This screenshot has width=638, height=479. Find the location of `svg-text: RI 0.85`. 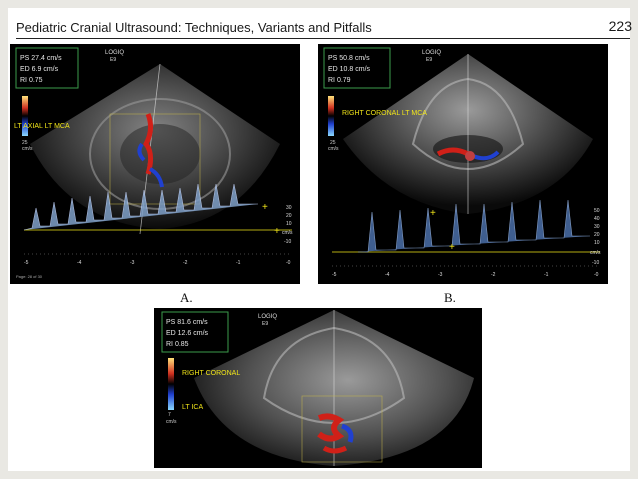

svg-text: RI 0.85 is located at coordinates (177, 344).